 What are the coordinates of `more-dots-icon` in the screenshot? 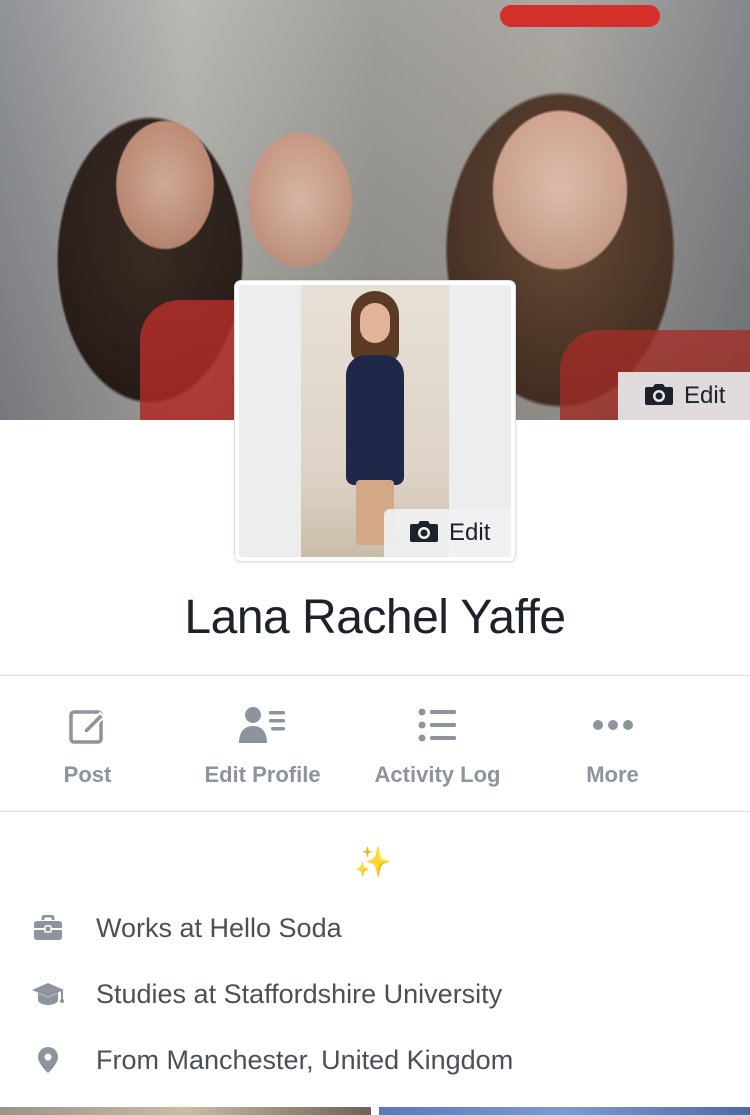 It's located at (613, 725).